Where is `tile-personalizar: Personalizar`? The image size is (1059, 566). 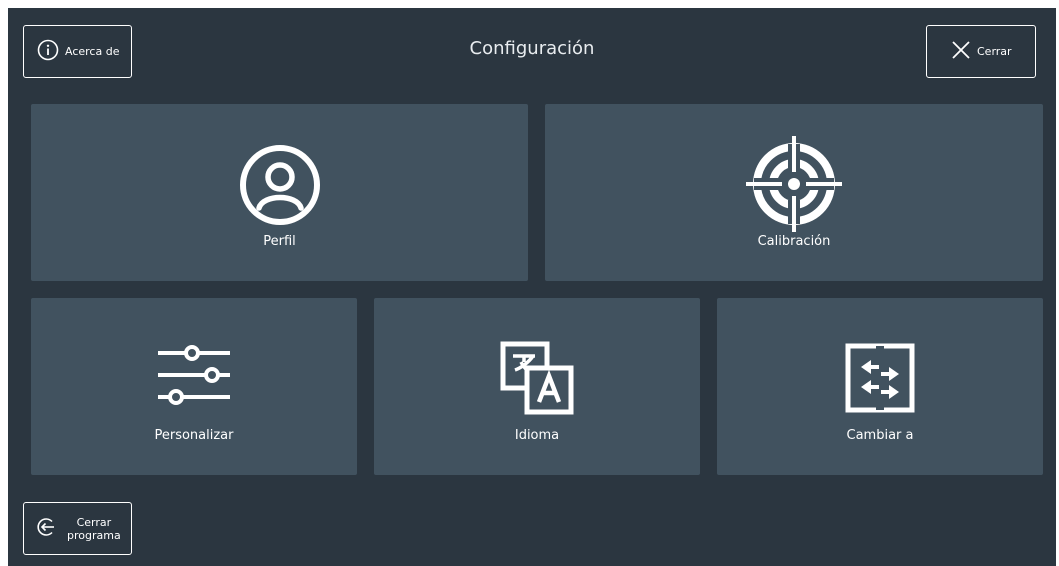 tile-personalizar: Personalizar is located at coordinates (194, 386).